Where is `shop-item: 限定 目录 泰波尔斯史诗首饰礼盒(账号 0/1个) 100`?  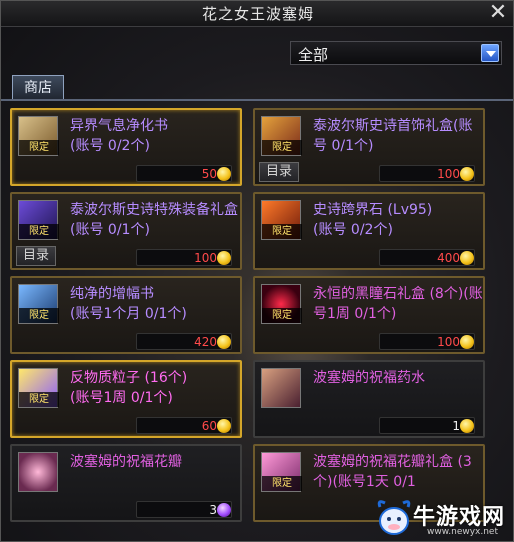
shop-item: 限定 目录 泰波尔斯史诗首饰礼盒(账号 0/1个) 100 is located at coordinates (369, 147).